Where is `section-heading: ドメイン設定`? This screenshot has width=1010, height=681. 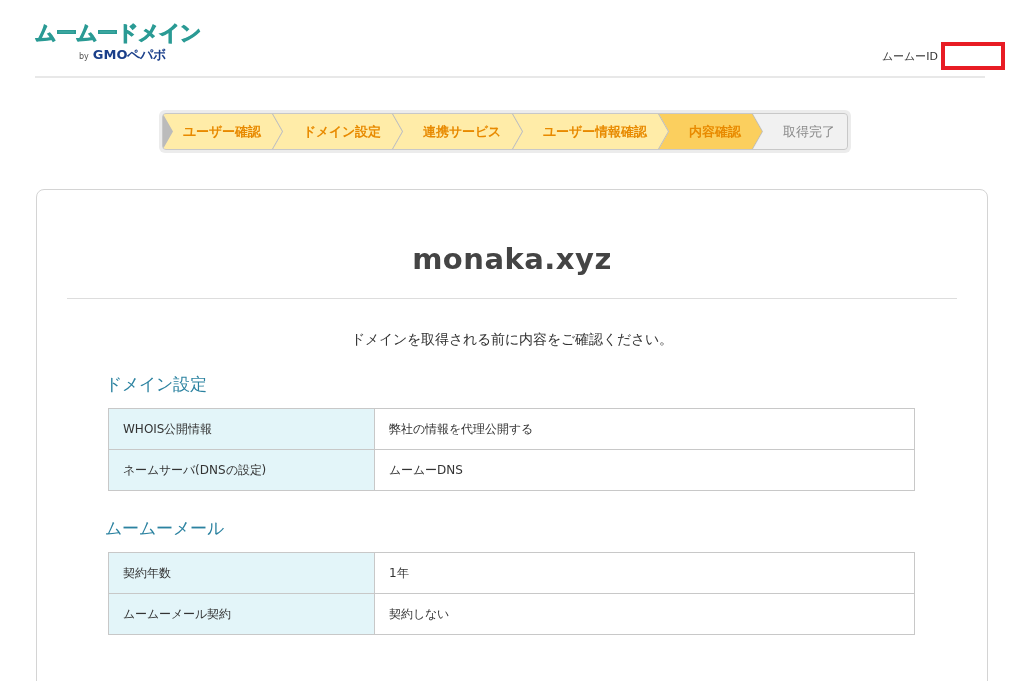 section-heading: ドメイン設定 is located at coordinates (156, 384).